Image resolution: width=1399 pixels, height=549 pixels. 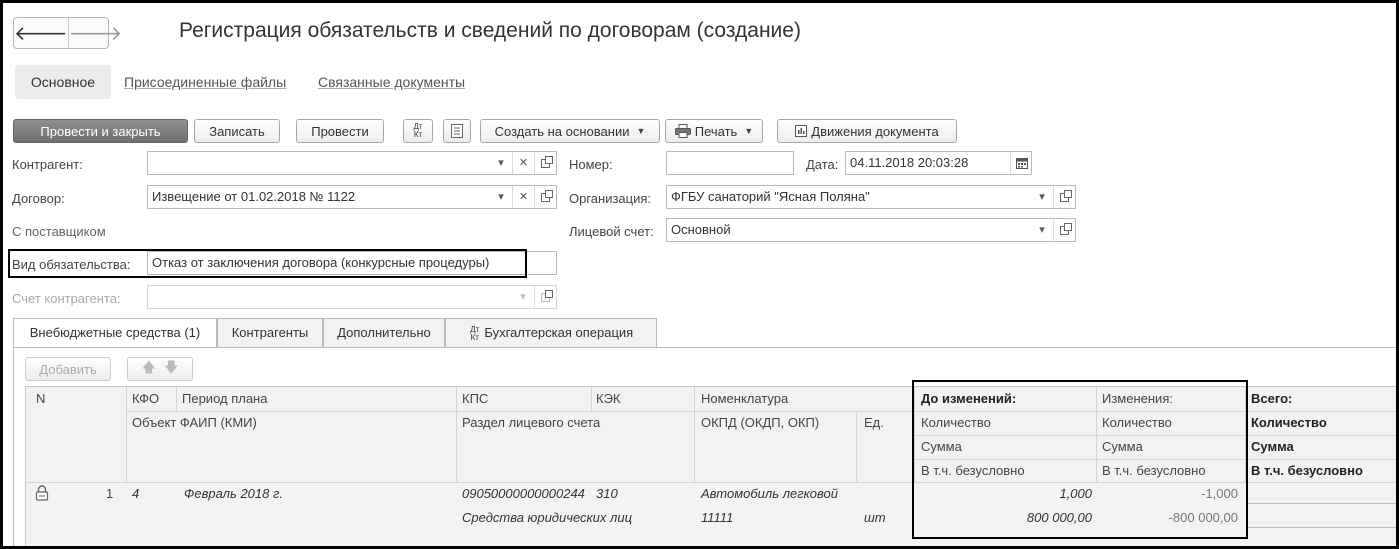 What do you see at coordinates (63, 82) in the screenshot?
I see `tab-main: Основное` at bounding box center [63, 82].